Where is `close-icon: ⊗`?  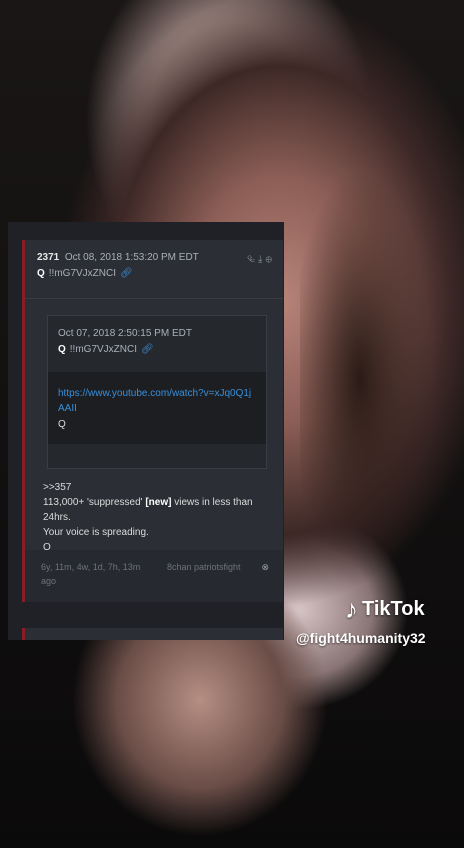
close-icon: ⊗ is located at coordinates (265, 567).